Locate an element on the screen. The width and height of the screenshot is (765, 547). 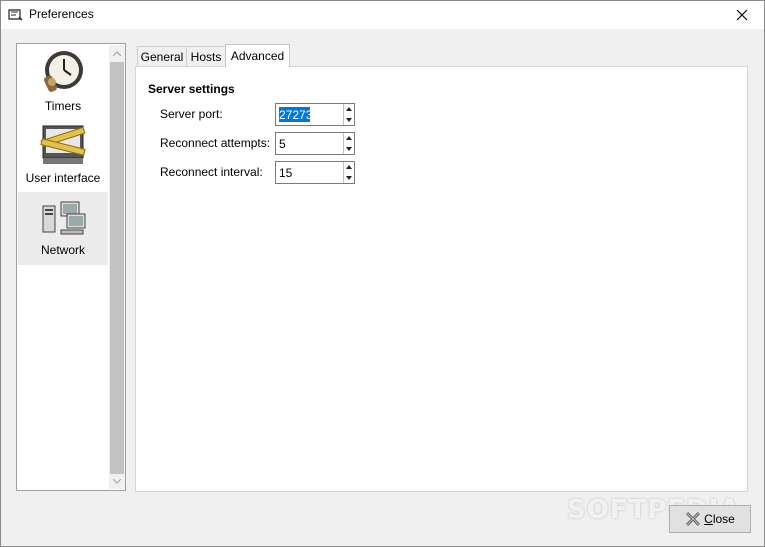
network-computers-icon is located at coordinates (64, 218).